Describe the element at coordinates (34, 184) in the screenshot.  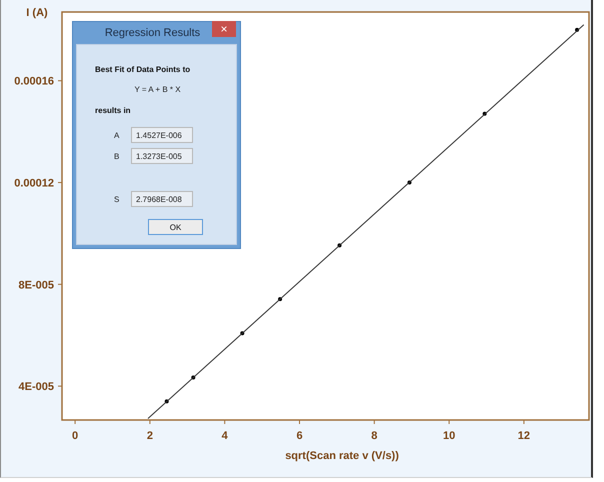
I see `y-tick-label: 0.00012` at that location.